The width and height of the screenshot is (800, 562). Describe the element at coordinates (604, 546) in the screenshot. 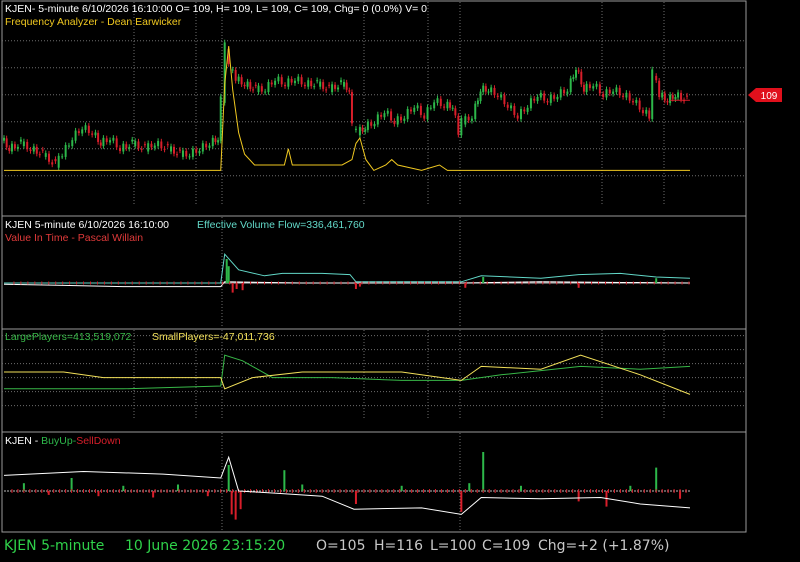

I see `status-change: Chg=+2 (+1.87%)` at that location.